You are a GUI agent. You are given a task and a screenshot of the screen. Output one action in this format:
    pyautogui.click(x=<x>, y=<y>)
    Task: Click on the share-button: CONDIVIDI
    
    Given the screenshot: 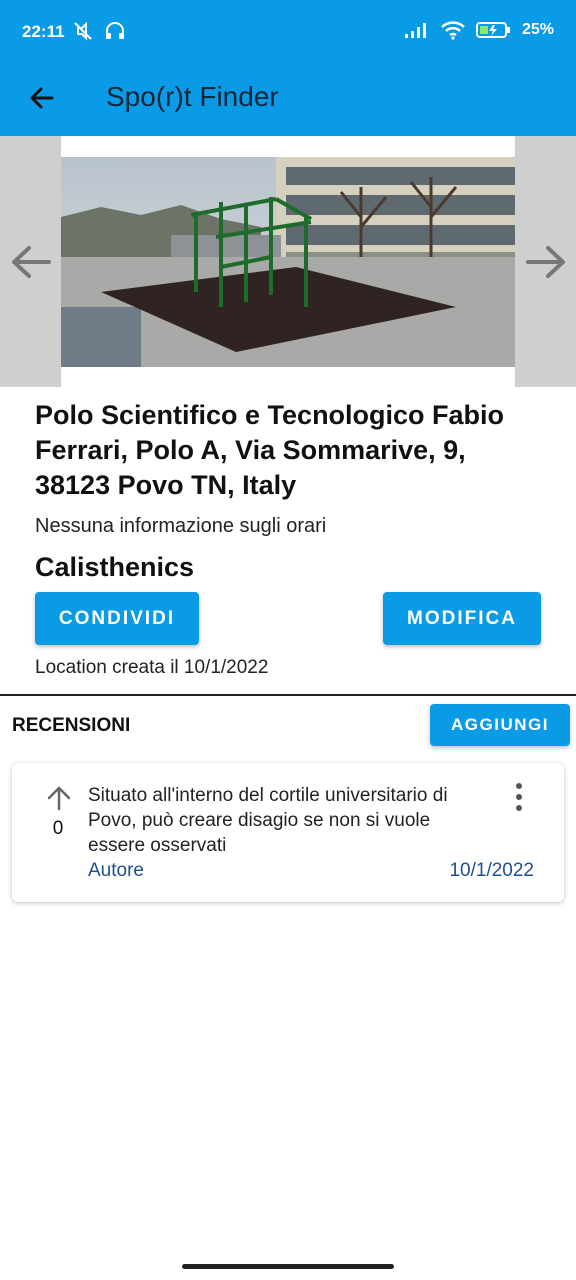 What is the action you would take?
    pyautogui.click(x=117, y=618)
    